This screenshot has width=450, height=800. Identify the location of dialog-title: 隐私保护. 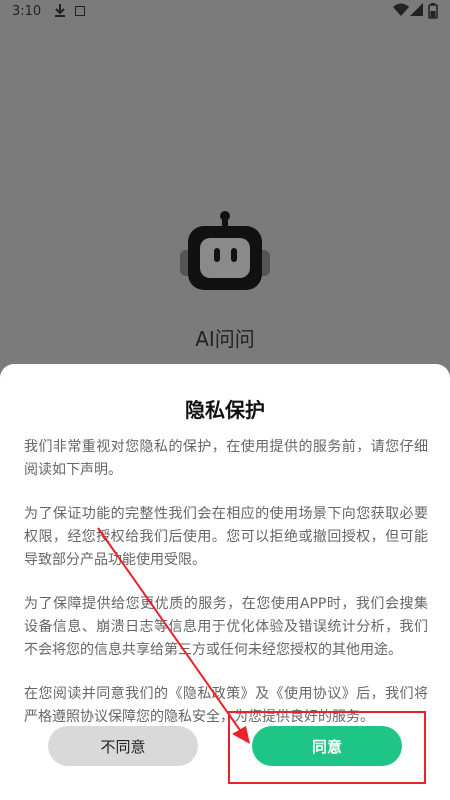
(225, 410).